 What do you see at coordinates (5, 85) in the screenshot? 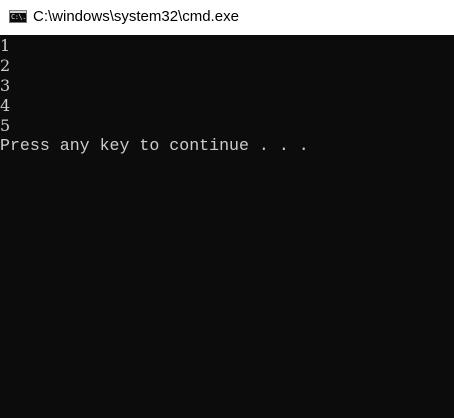
I see `console-line: 3` at bounding box center [5, 85].